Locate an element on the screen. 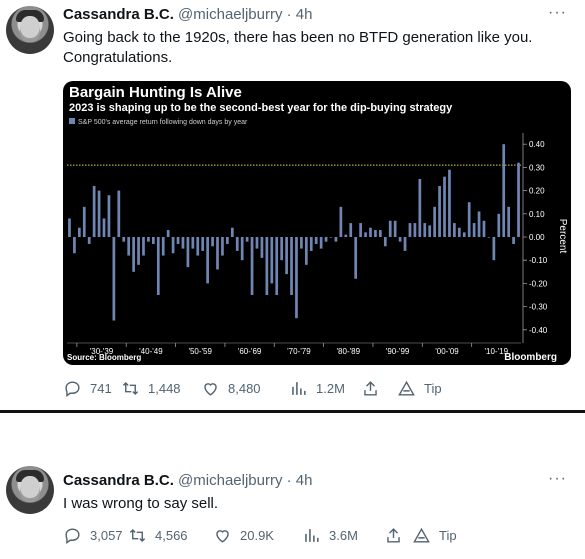 The height and width of the screenshot is (559, 585). like-count: 8,480 is located at coordinates (244, 388).